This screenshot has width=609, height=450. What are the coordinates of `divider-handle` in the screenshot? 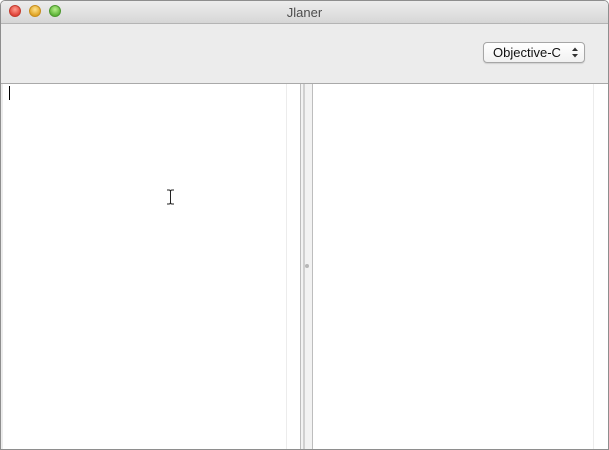 It's located at (307, 266).